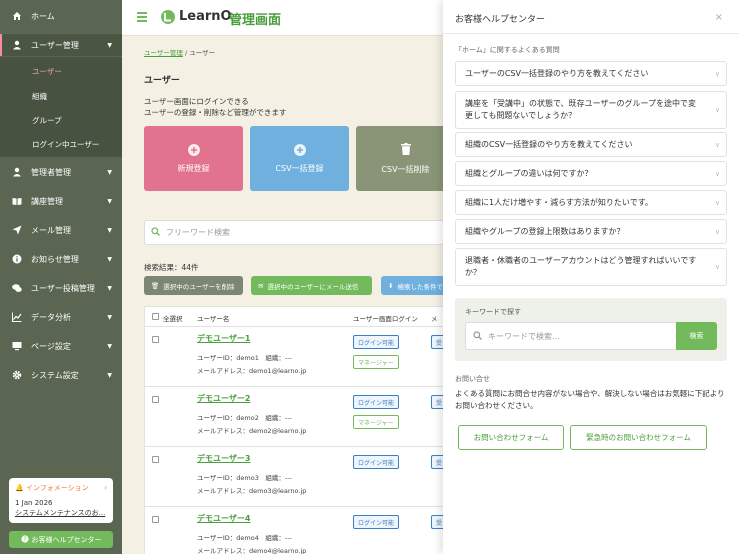 The height and width of the screenshot is (554, 739). Describe the element at coordinates (412, 285) in the screenshot. I see `download-filtered-button: ⬇ 検索した条件で` at that location.